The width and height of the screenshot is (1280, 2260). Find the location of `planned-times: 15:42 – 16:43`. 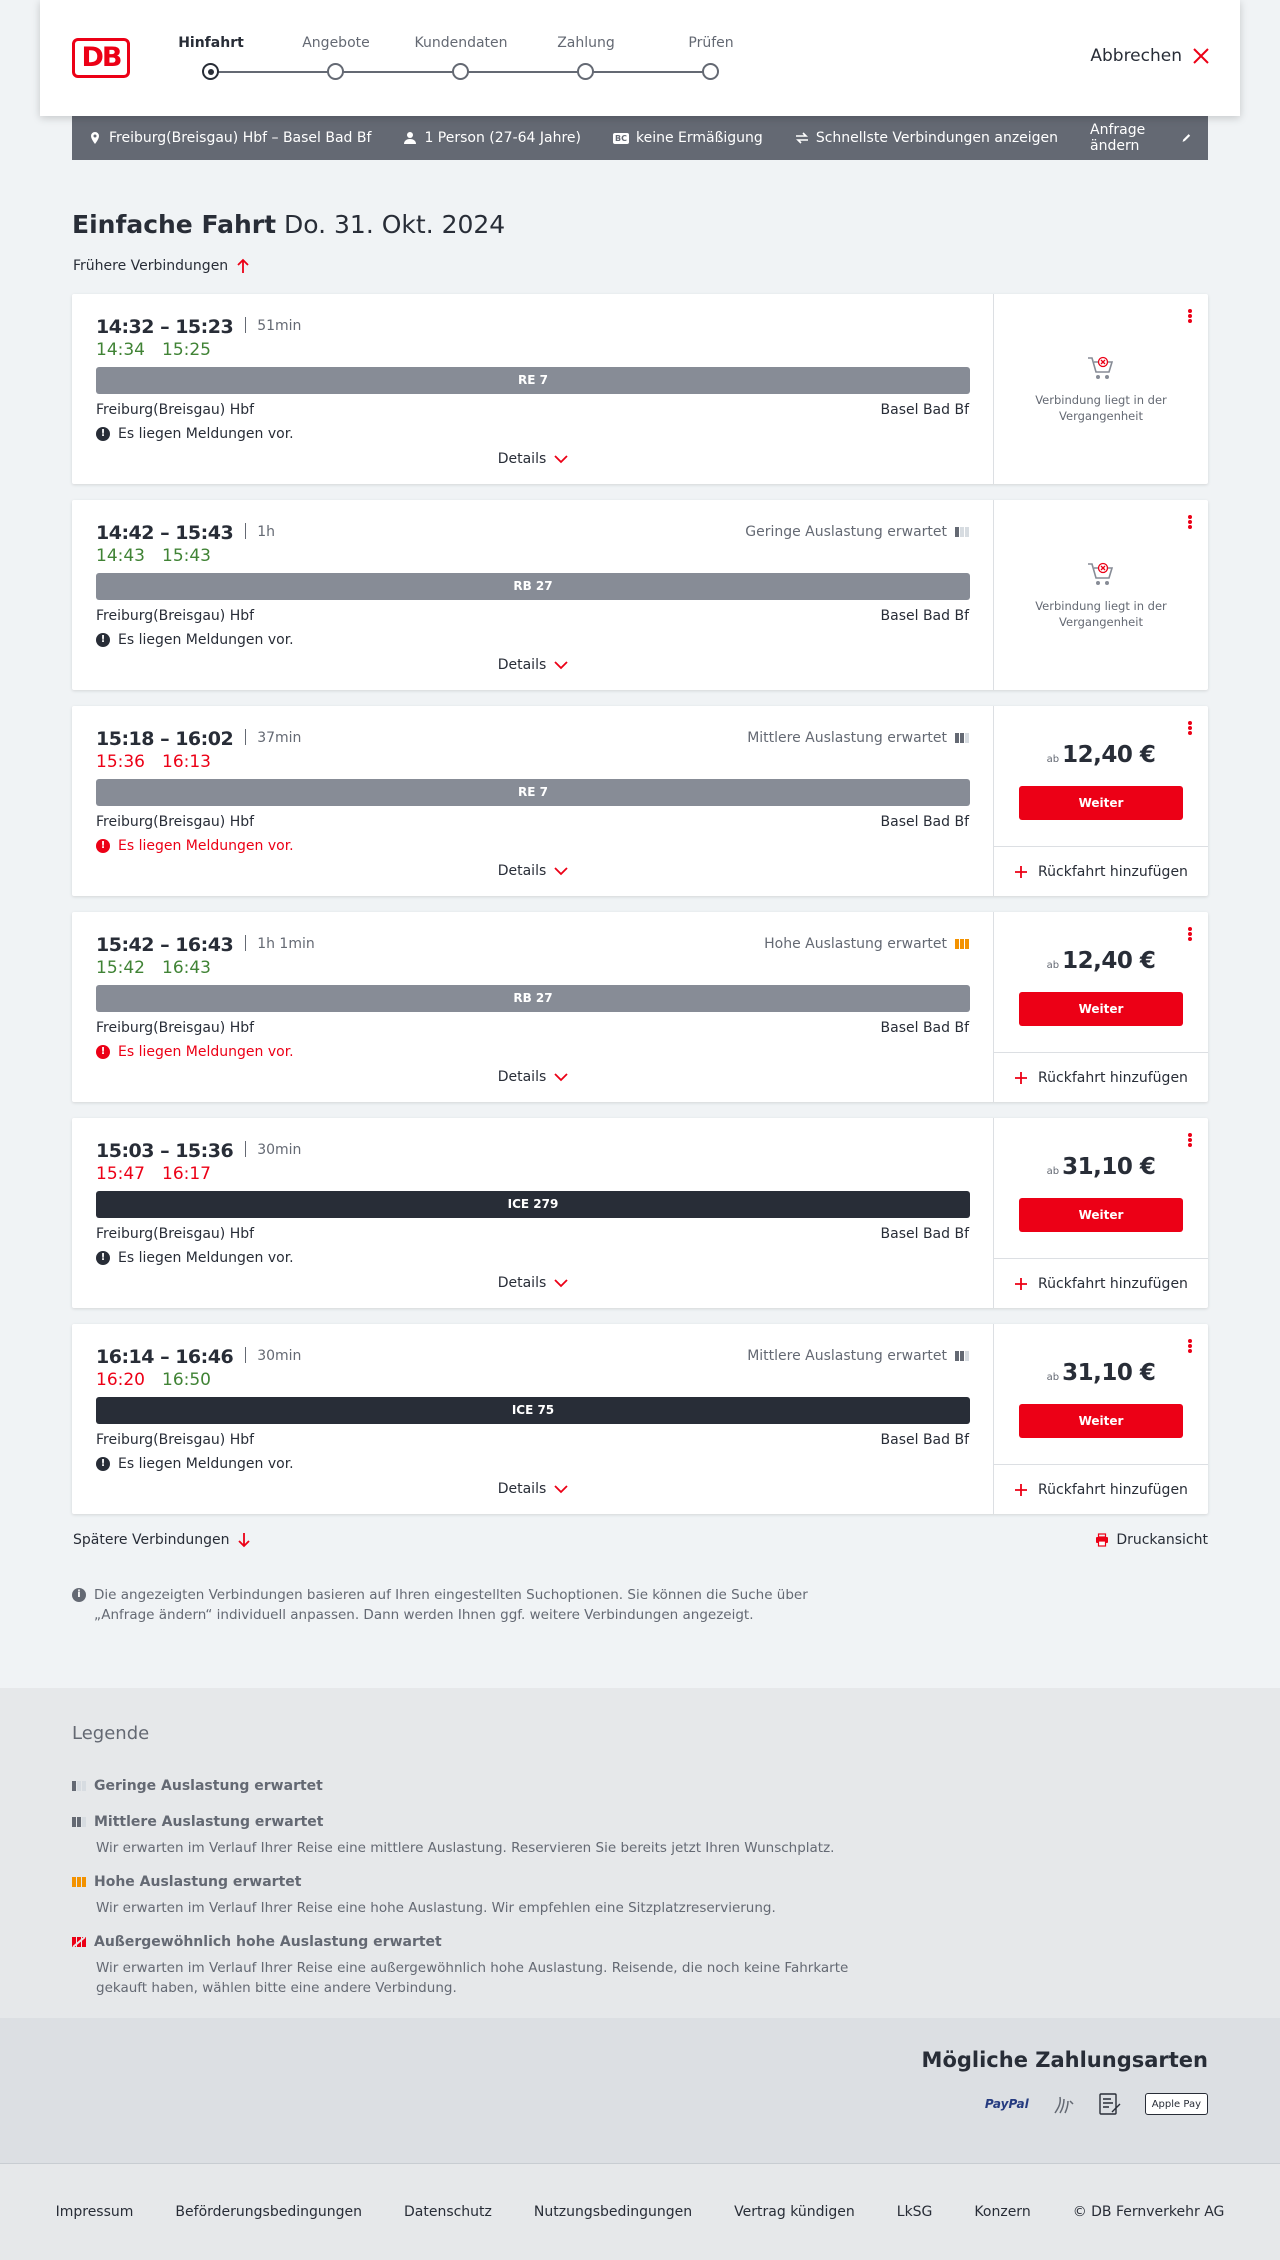

planned-times: 15:42 – 16:43 is located at coordinates (165, 945).